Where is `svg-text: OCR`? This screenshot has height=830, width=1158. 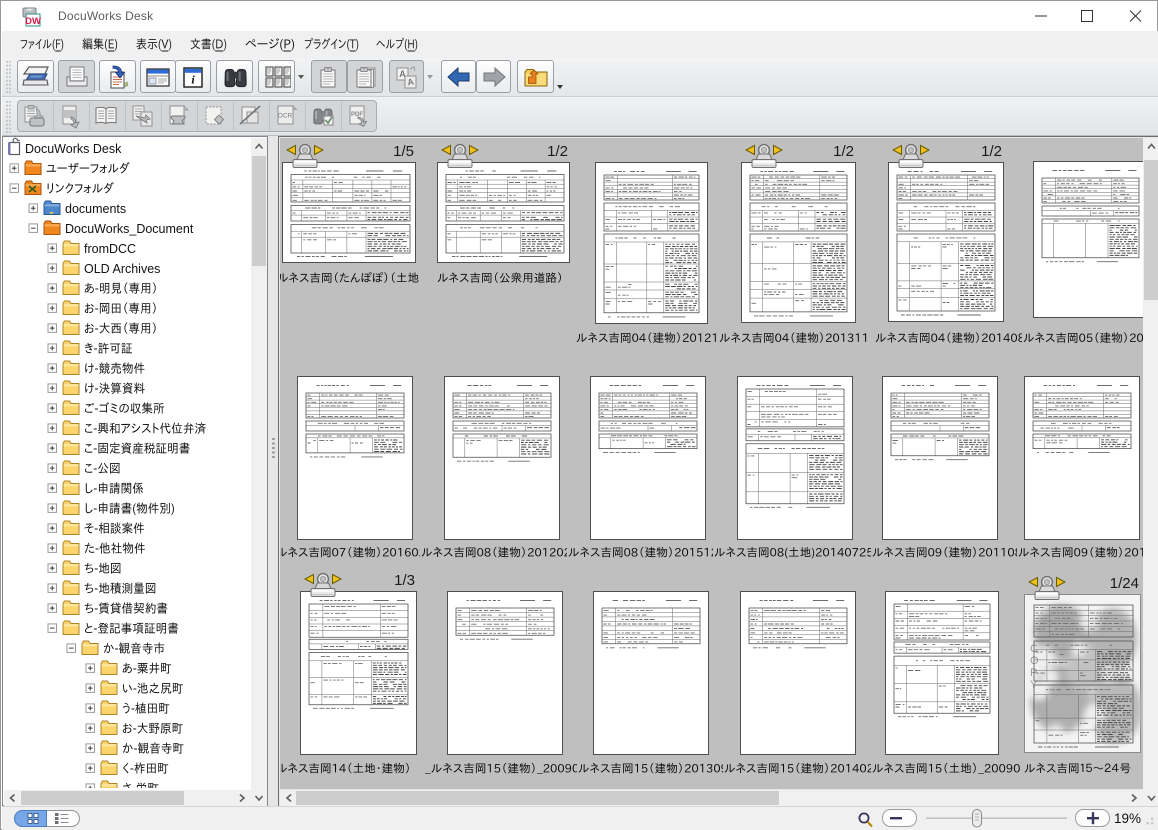 svg-text: OCR is located at coordinates (285, 116).